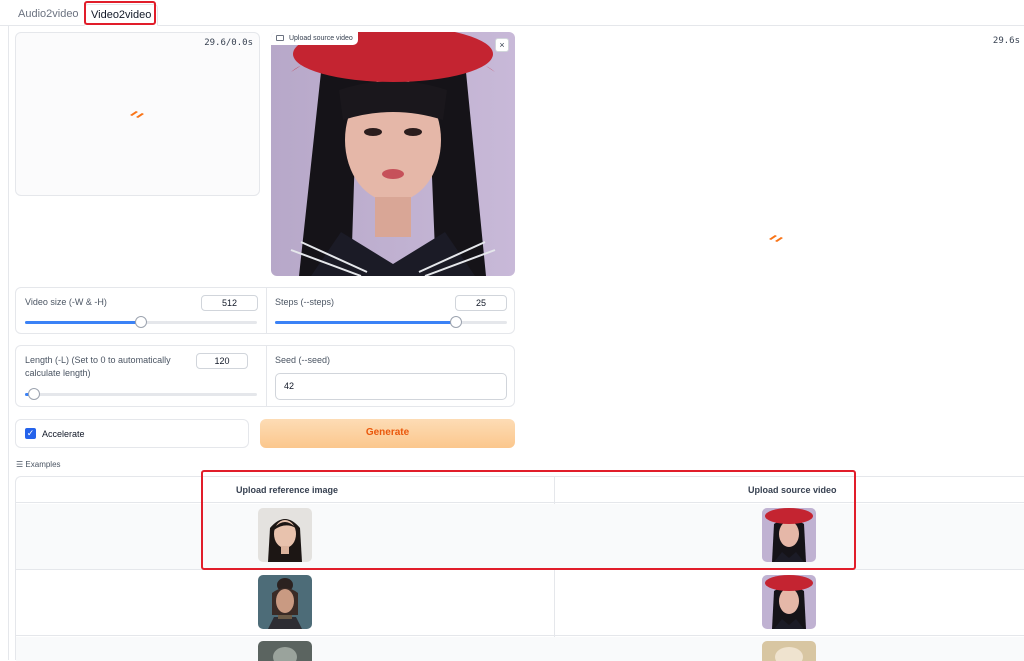 The width and height of the screenshot is (1024, 661). I want to click on output-timer: 29.6/0.0s, so click(228, 43).